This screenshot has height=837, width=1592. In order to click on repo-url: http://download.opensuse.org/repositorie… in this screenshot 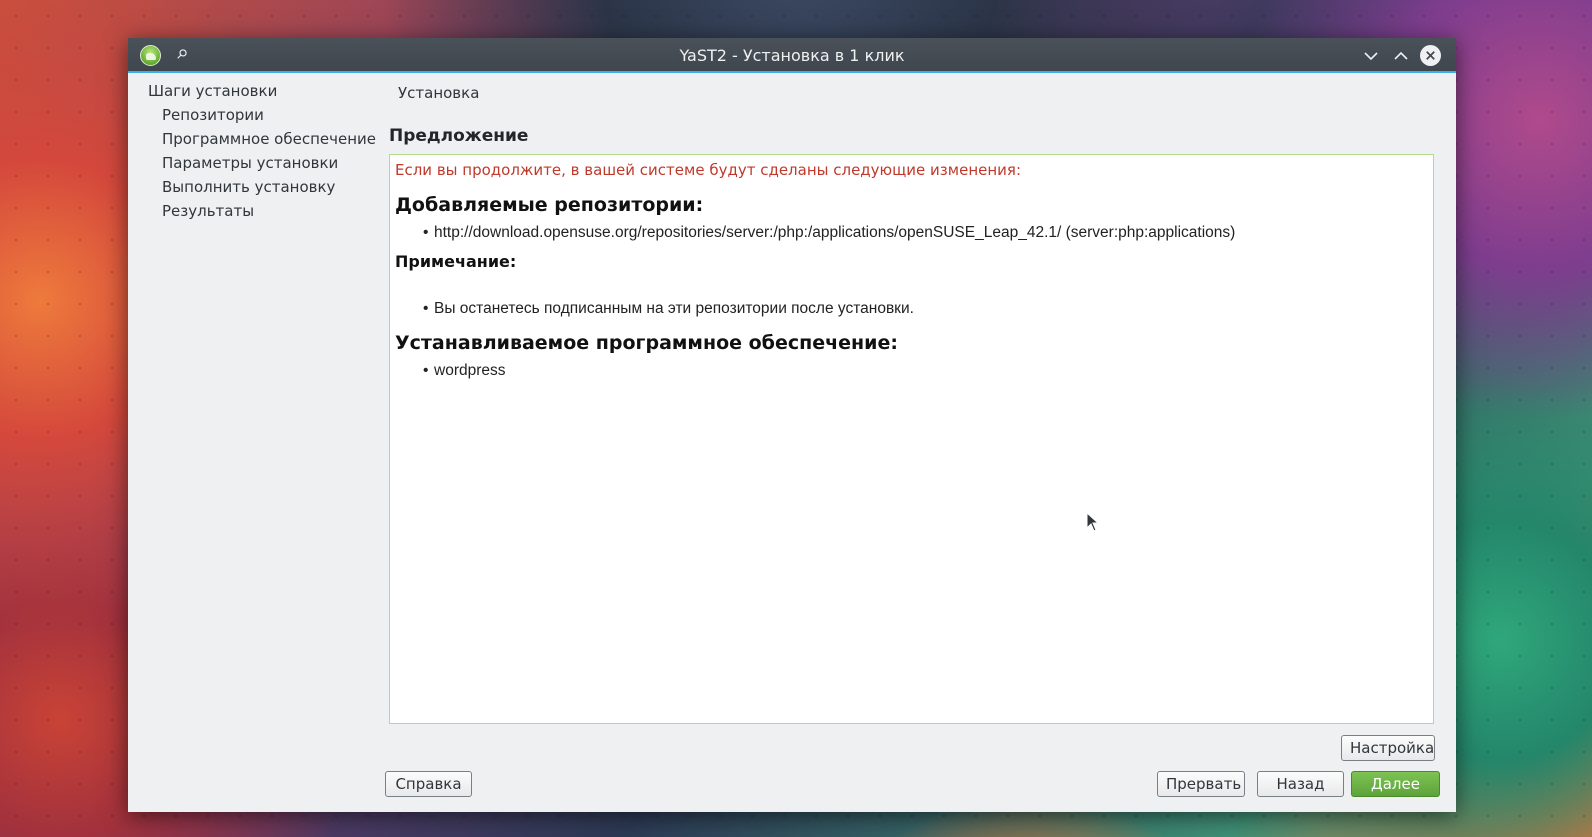, I will do `click(835, 232)`.